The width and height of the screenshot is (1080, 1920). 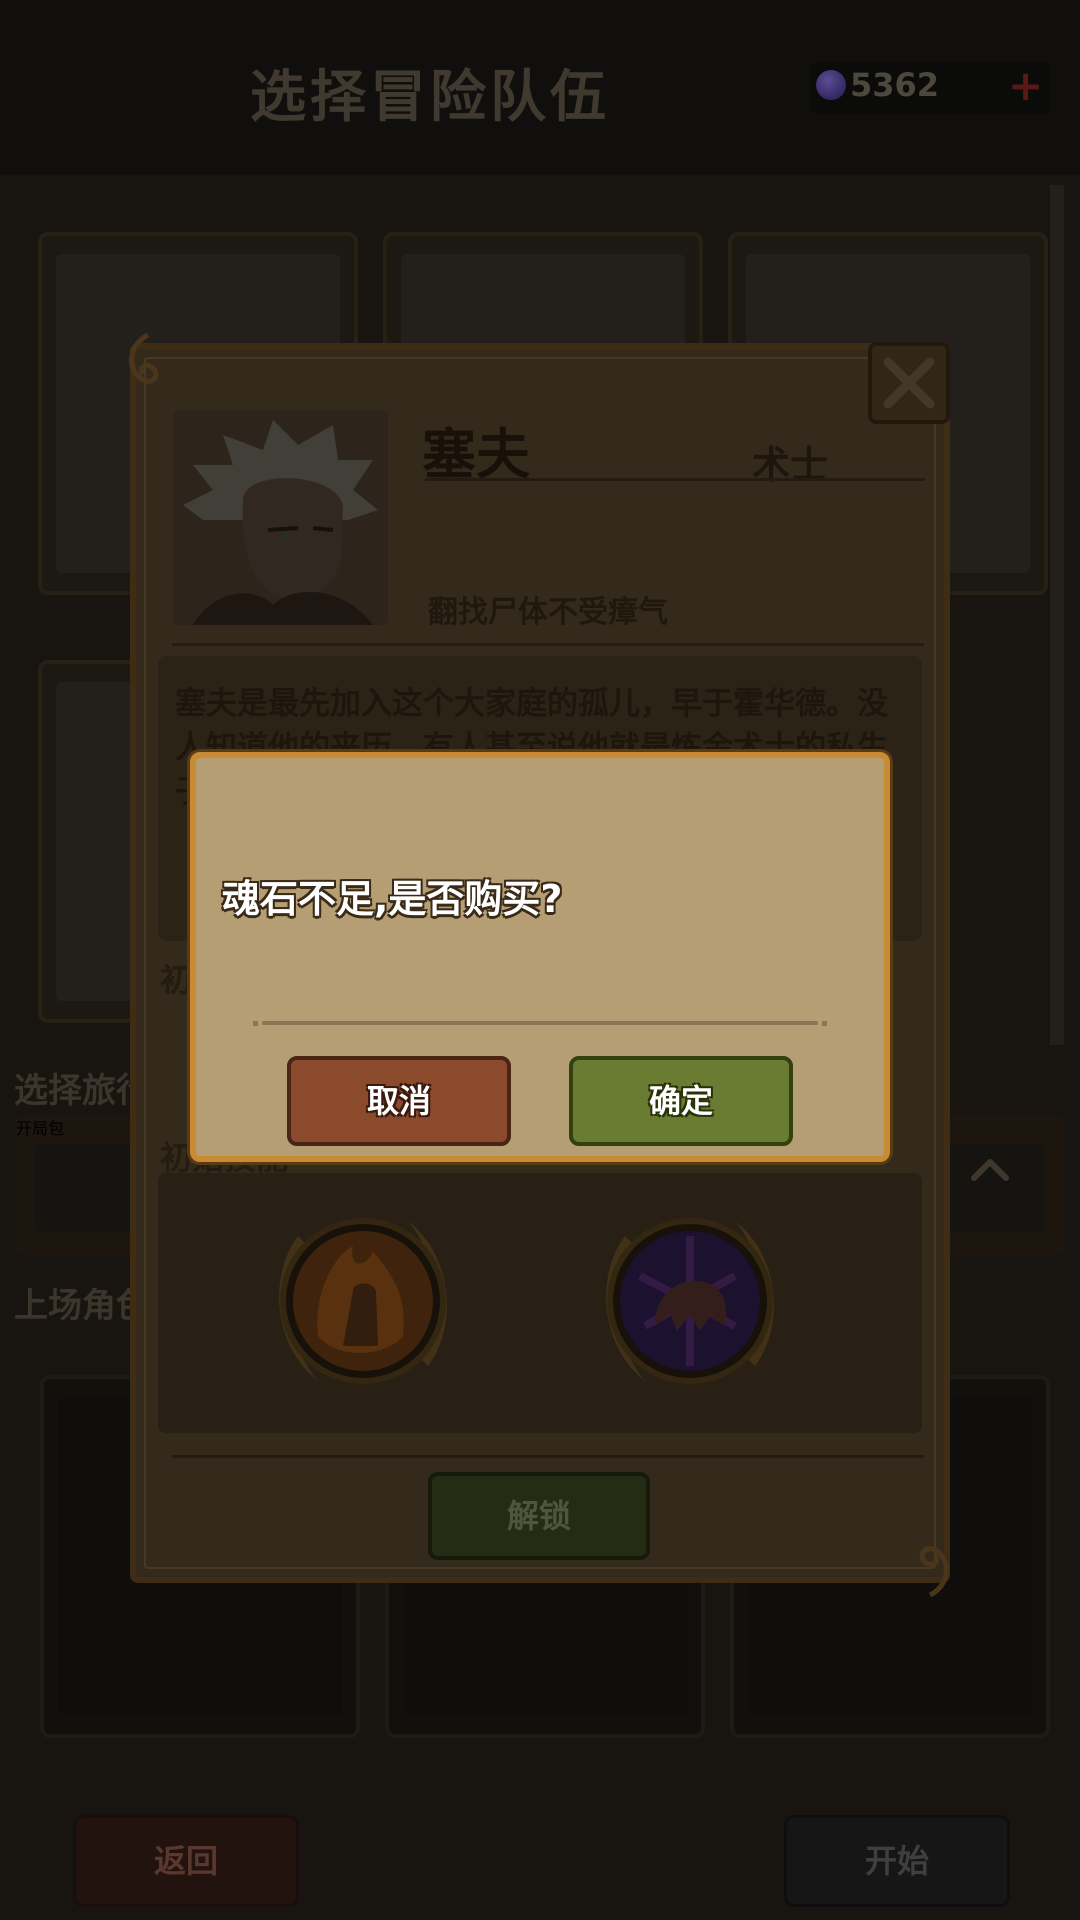 I want to click on dialog-divider, so click(x=540, y=1023).